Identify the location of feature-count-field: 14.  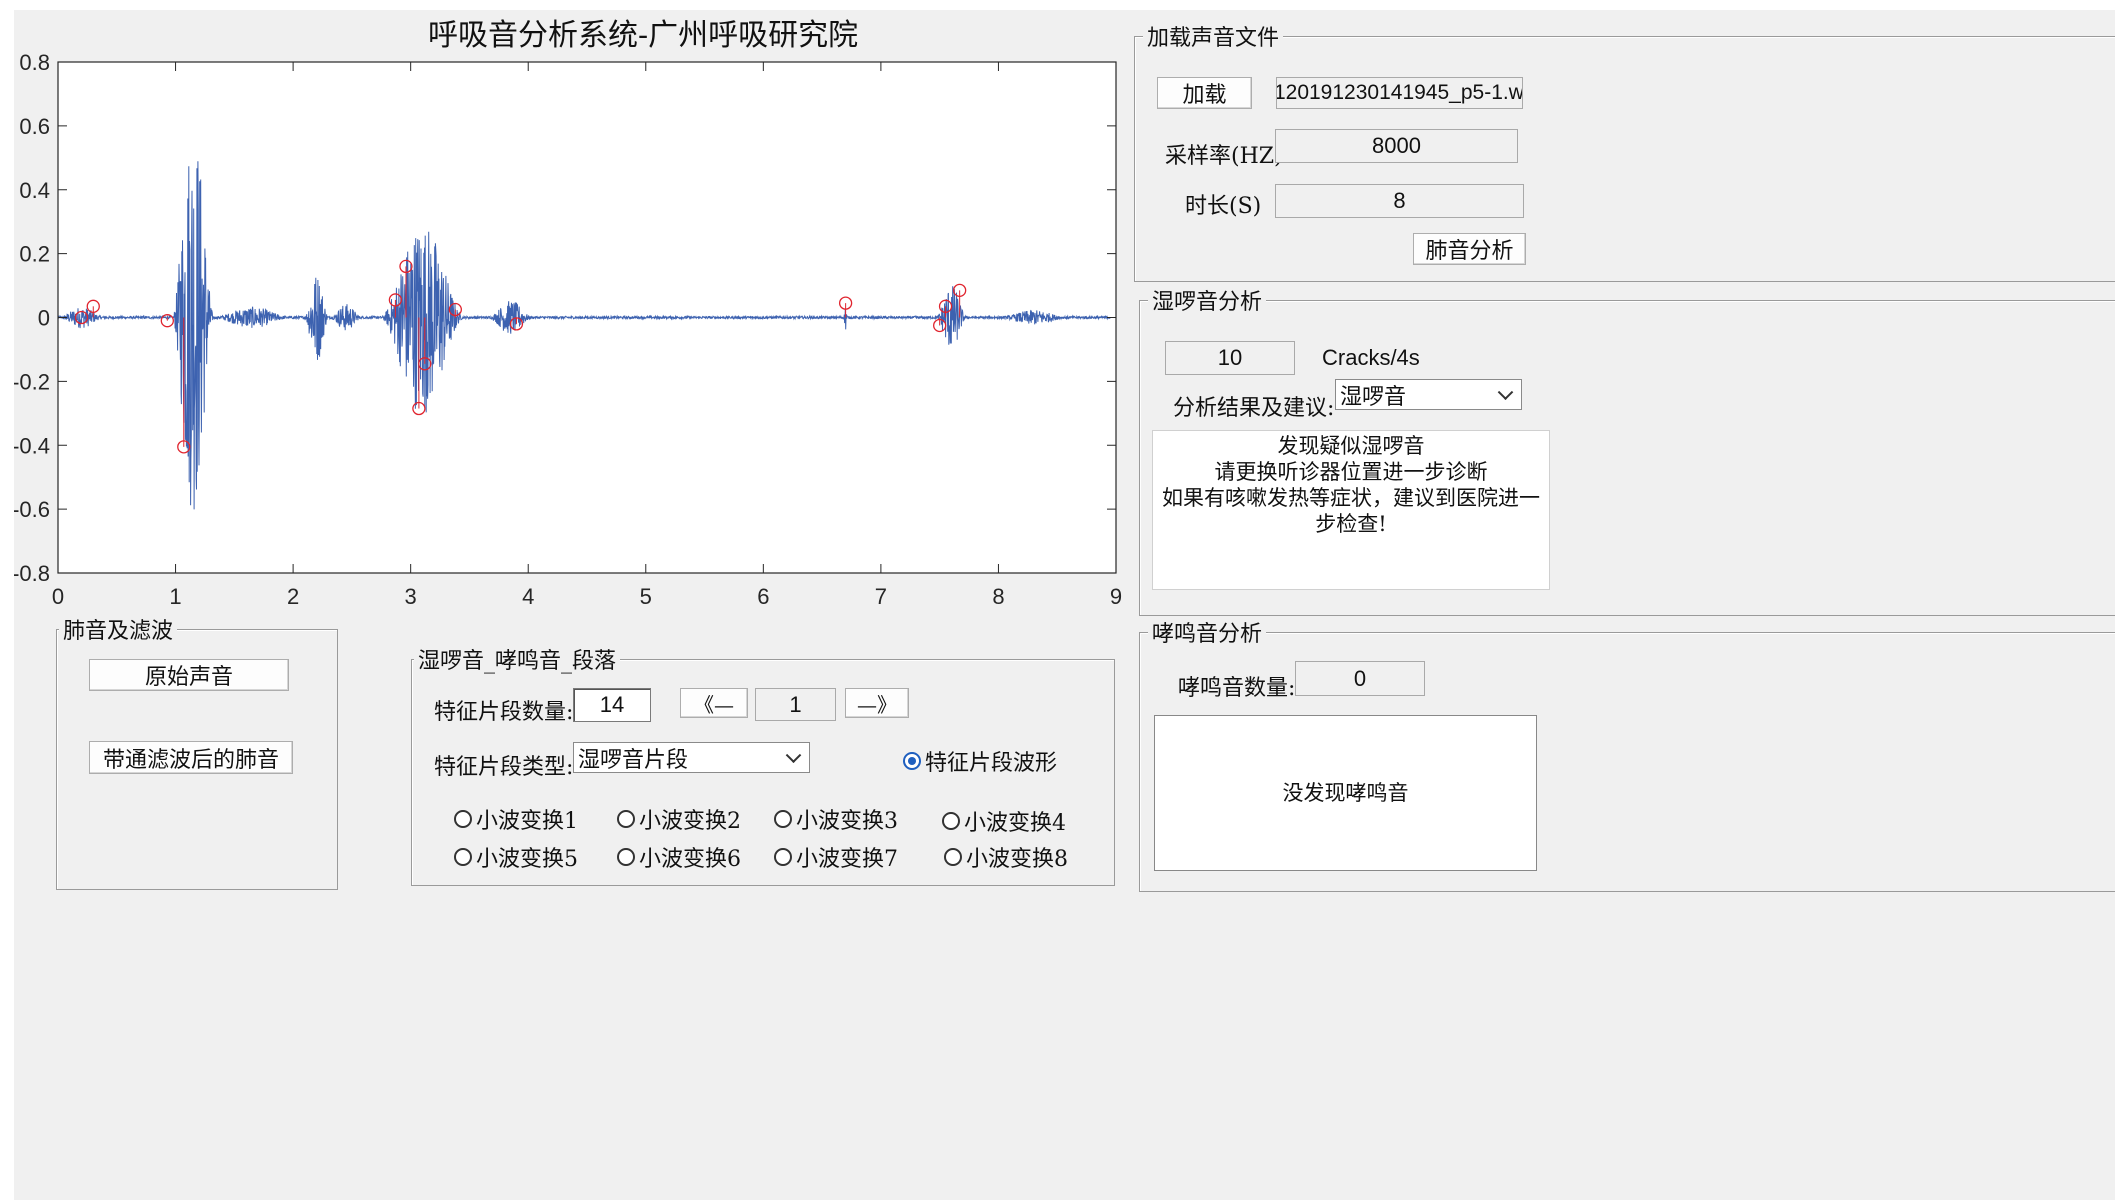
(612, 705).